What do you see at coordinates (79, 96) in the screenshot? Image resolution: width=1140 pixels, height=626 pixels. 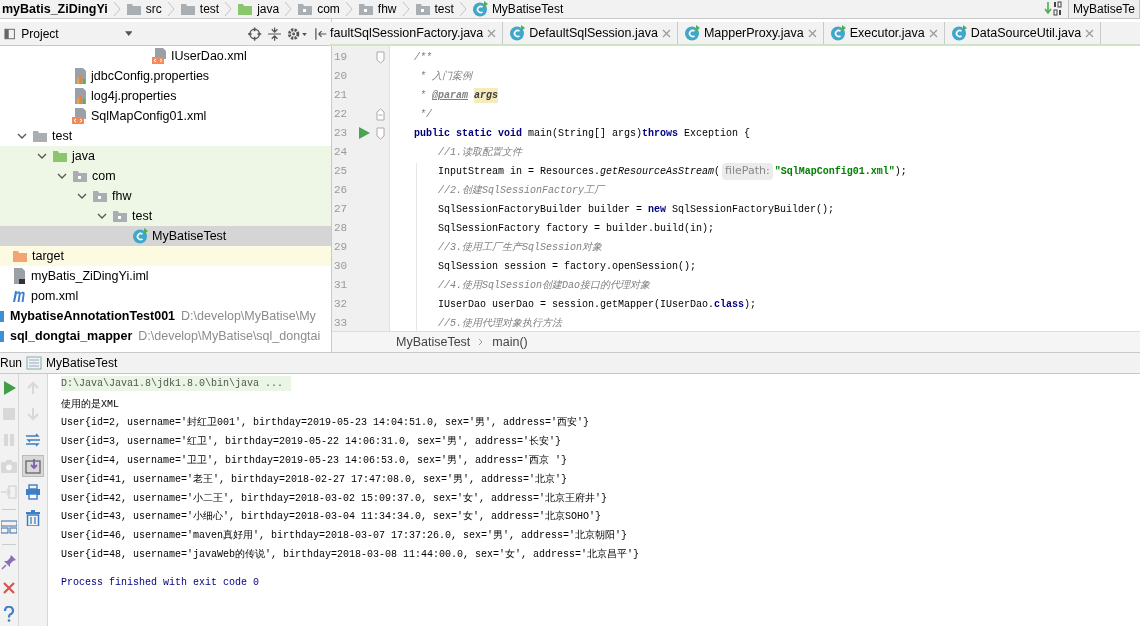 I see `properties-file-icon` at bounding box center [79, 96].